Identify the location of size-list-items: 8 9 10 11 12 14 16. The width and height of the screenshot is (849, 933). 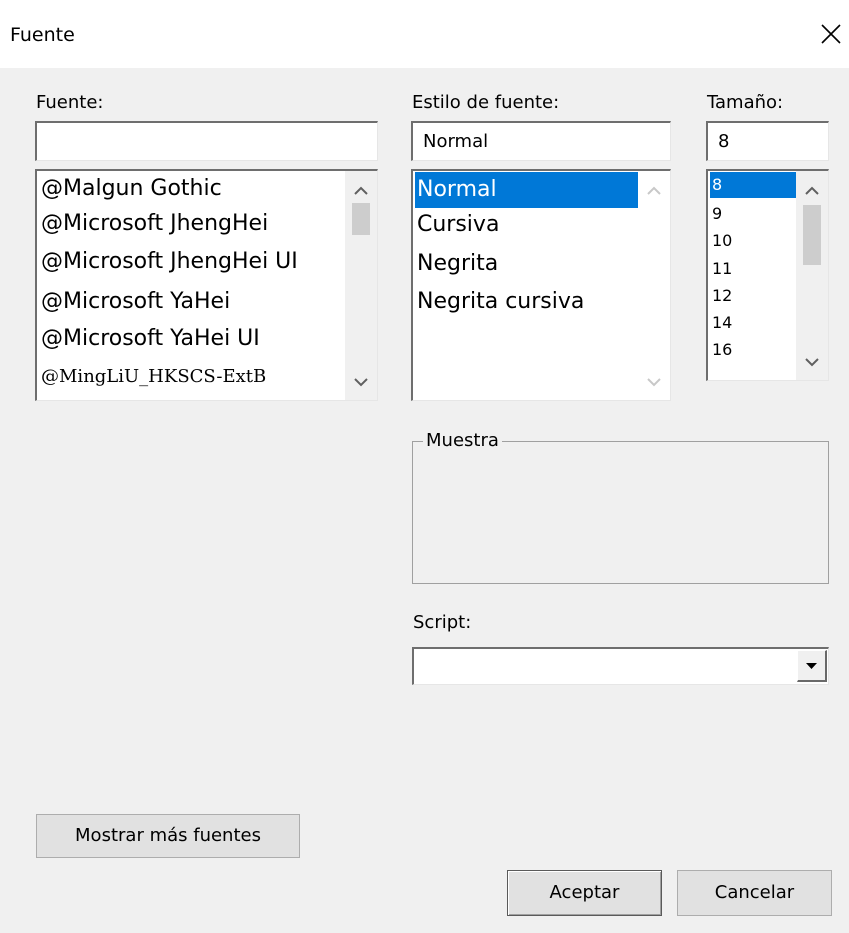
(752, 275).